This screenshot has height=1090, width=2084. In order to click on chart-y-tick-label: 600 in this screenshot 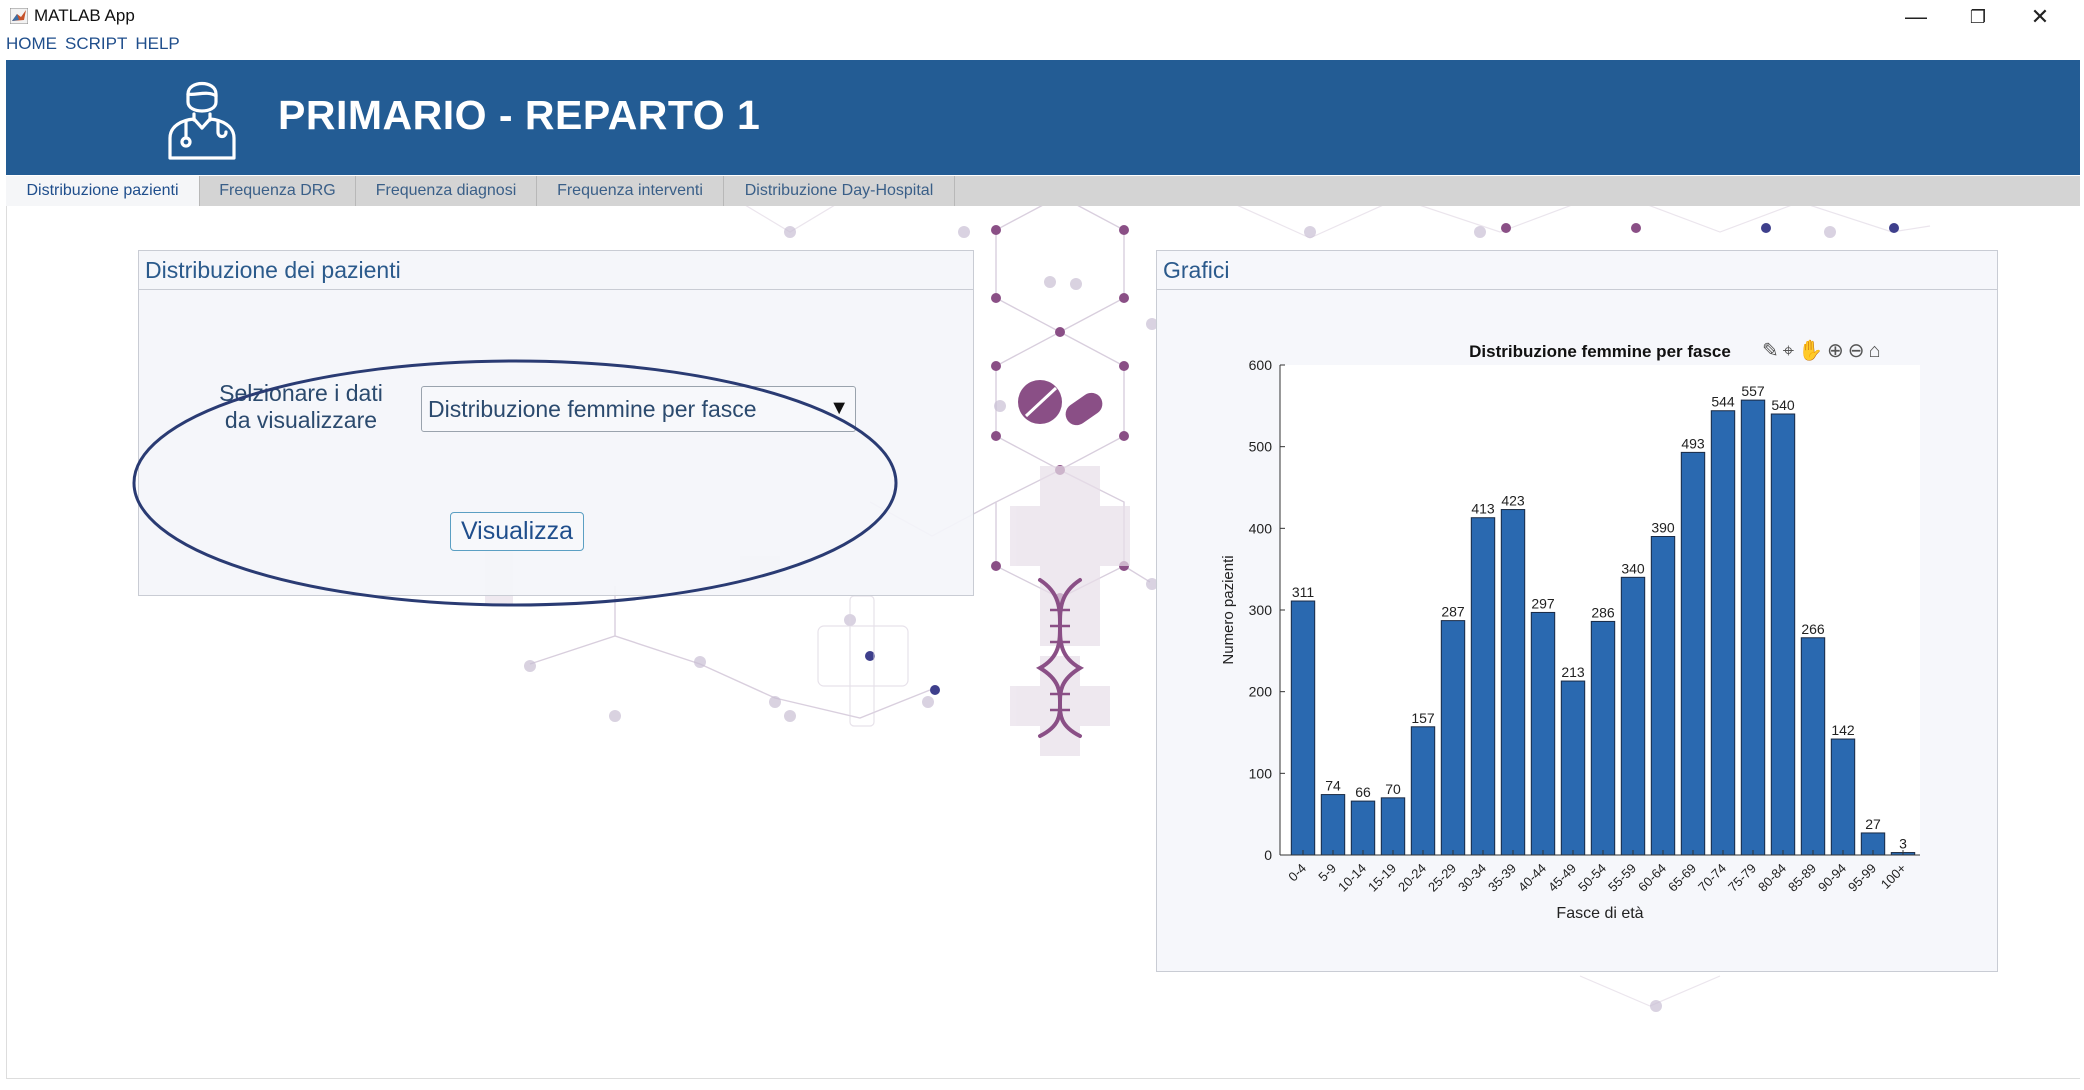, I will do `click(1261, 365)`.